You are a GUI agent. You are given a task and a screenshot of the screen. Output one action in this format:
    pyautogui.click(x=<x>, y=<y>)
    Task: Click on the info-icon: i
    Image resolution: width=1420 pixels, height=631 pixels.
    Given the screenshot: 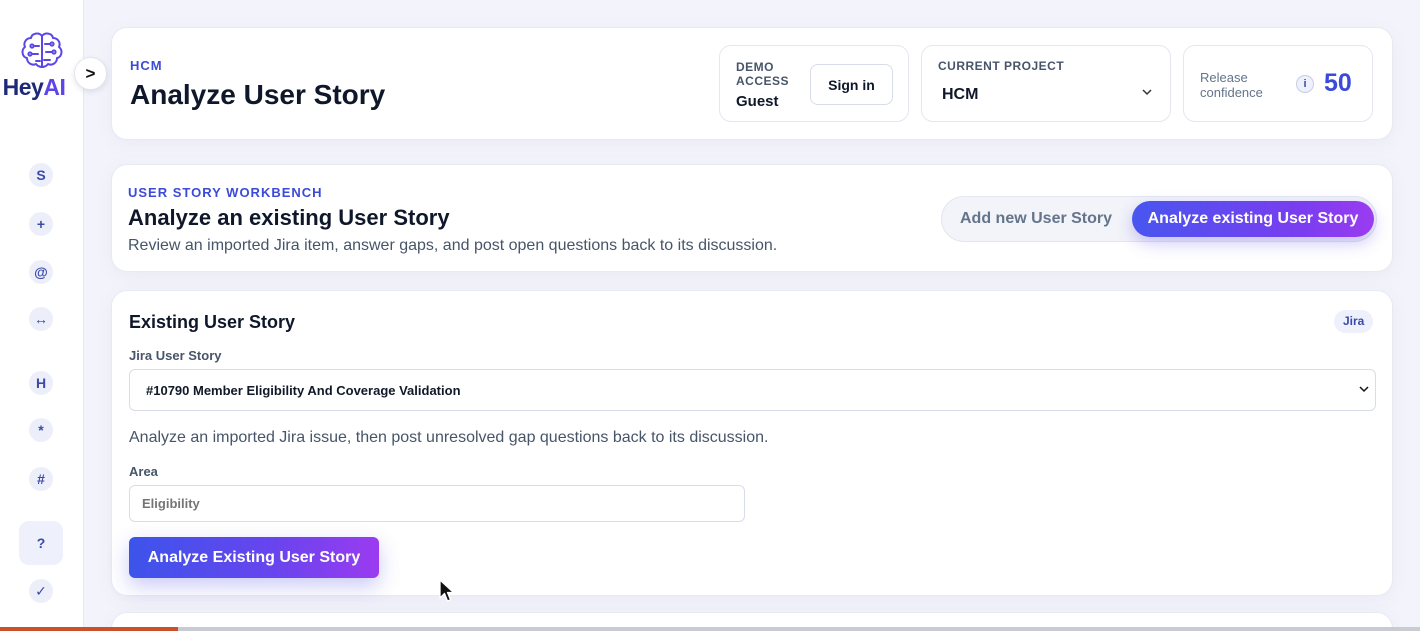 What is the action you would take?
    pyautogui.click(x=1305, y=84)
    